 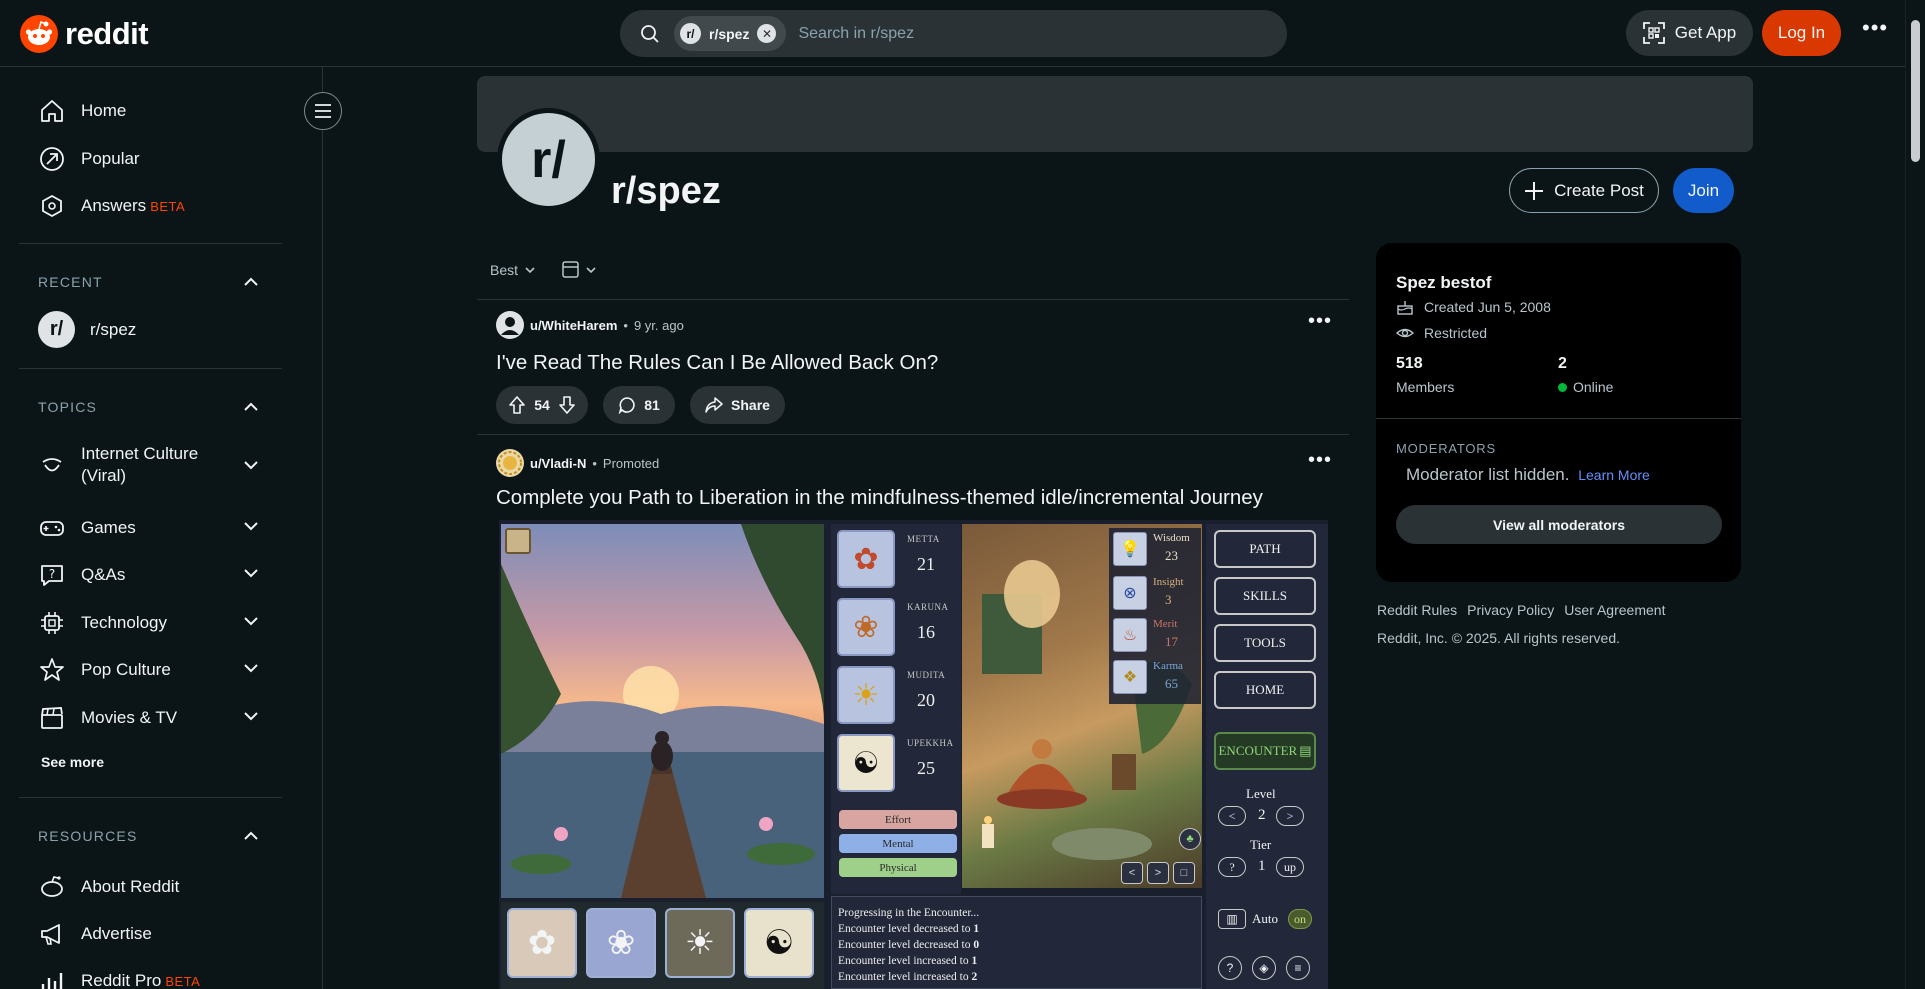 I want to click on encounter-button: ENCOUNTER ▤, so click(x=1265, y=751).